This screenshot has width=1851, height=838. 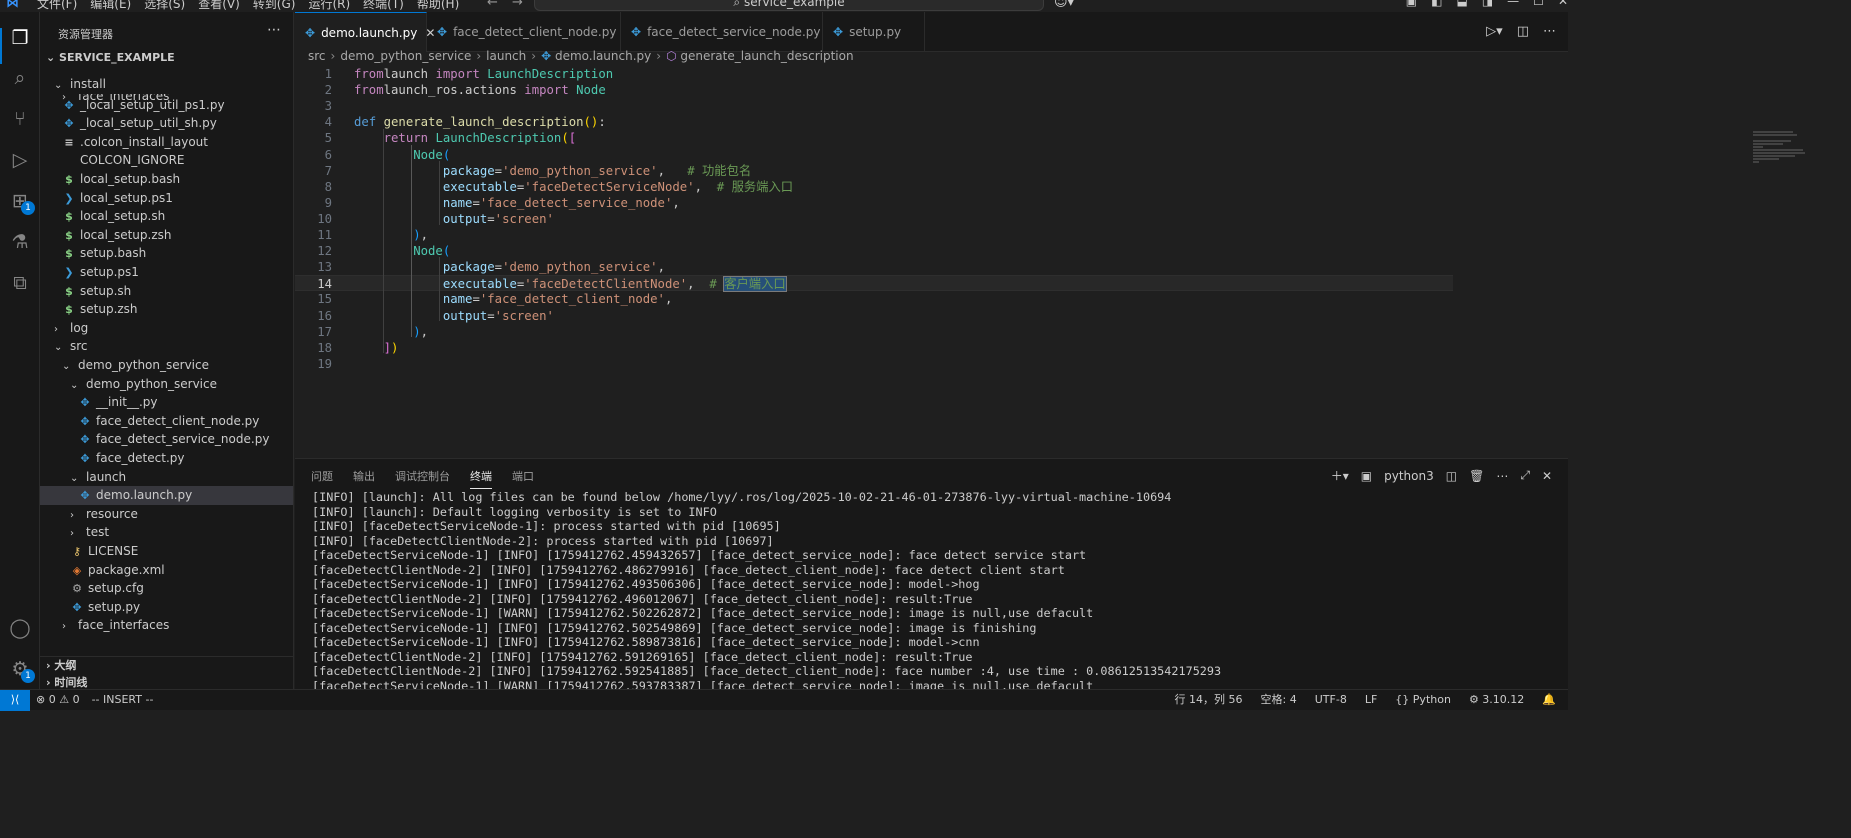 I want to click on tree-file: ≡ .colcon_install_layout, so click(x=166, y=142).